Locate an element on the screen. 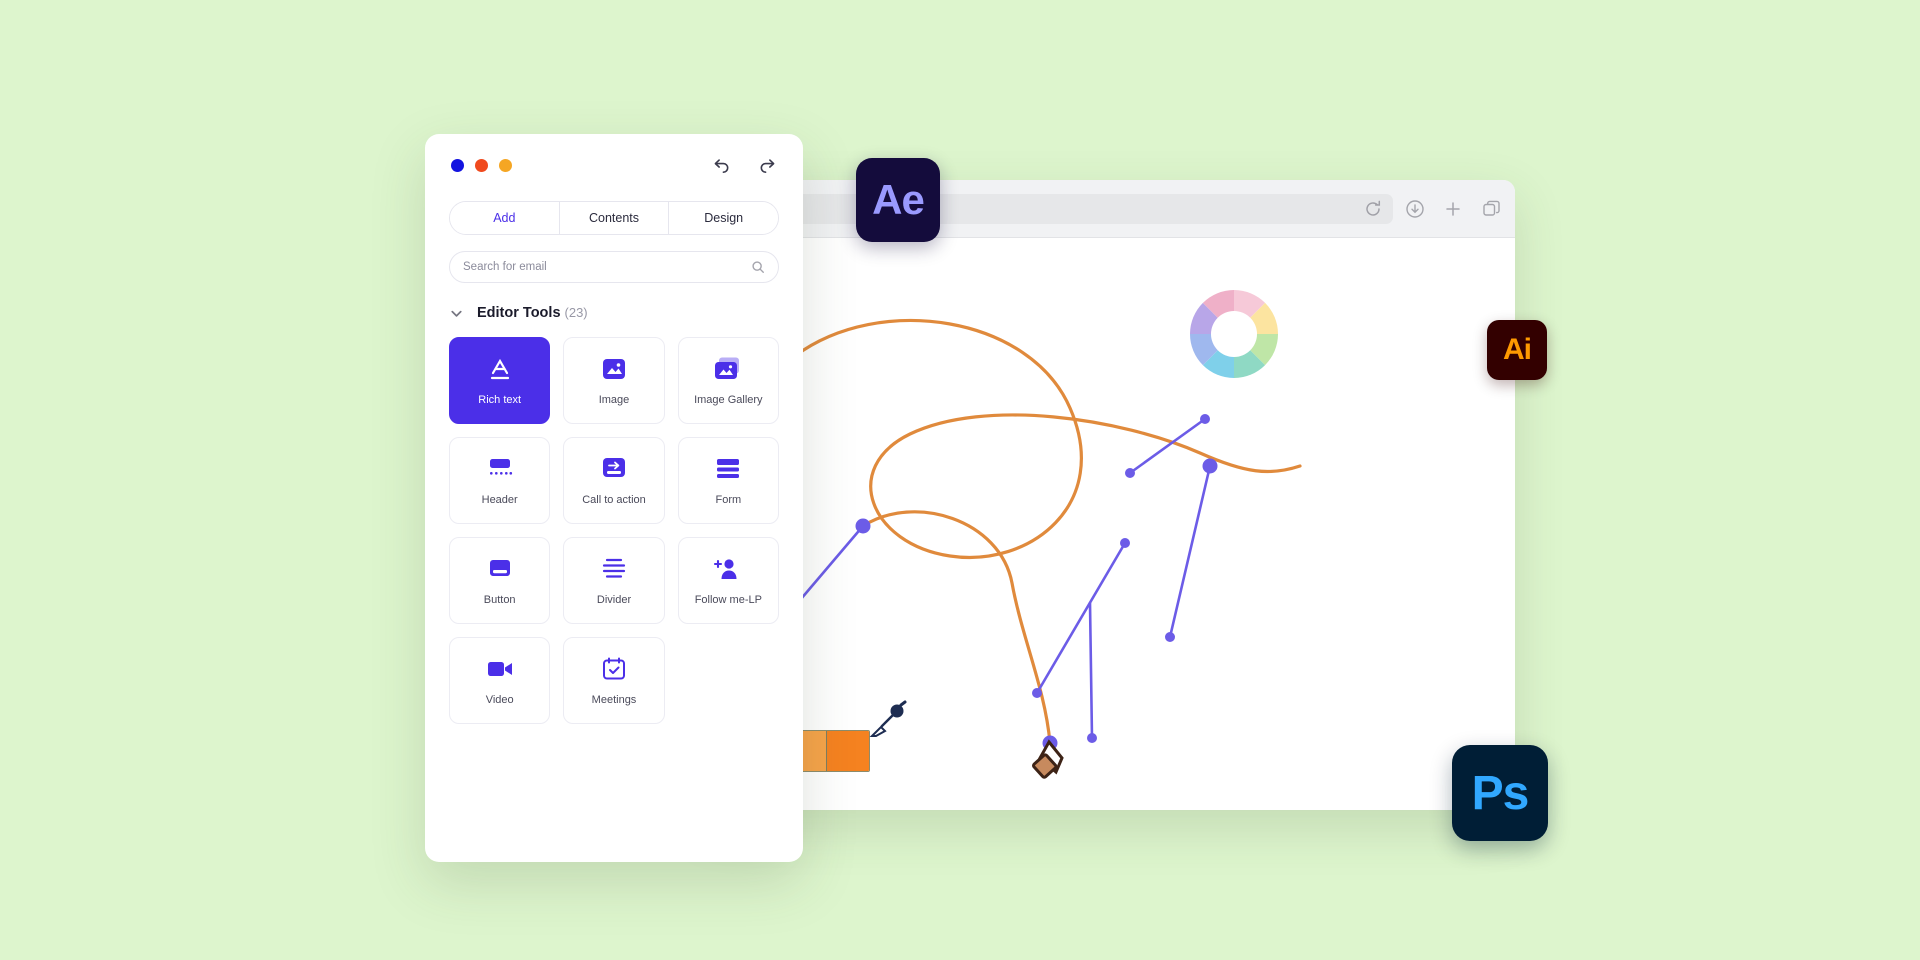  yellow-dot is located at coordinates (505, 165).